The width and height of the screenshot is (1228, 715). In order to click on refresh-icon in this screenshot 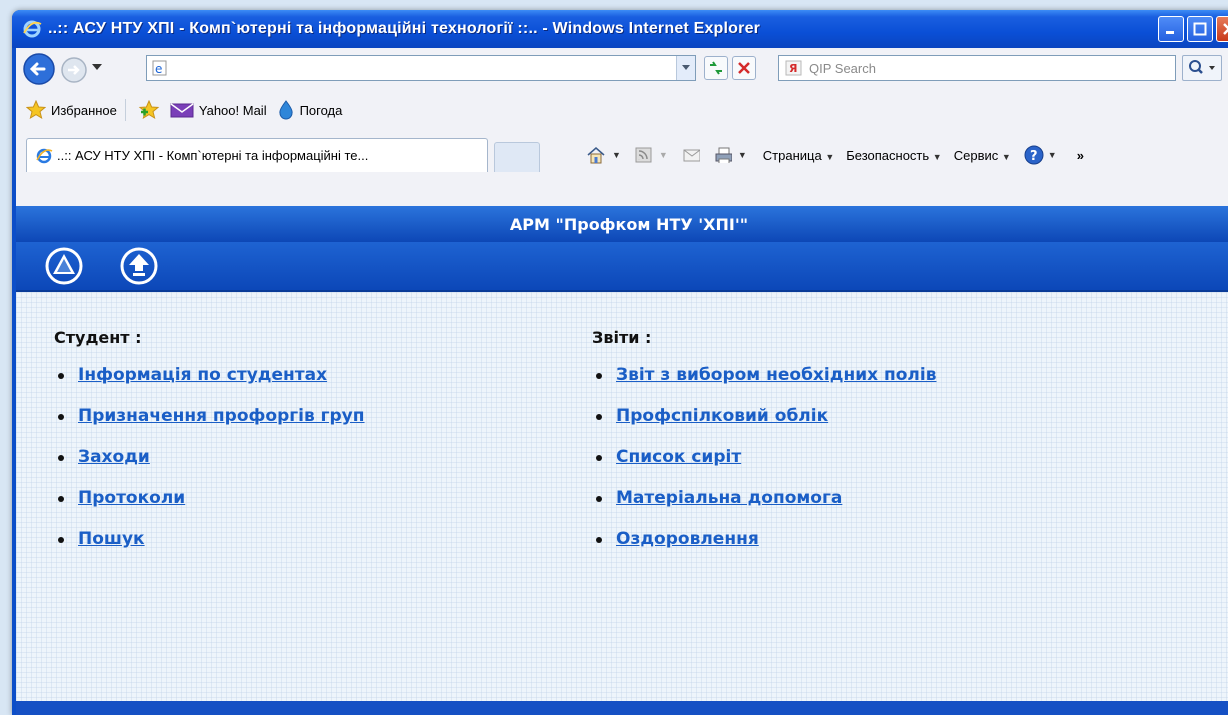, I will do `click(716, 68)`.